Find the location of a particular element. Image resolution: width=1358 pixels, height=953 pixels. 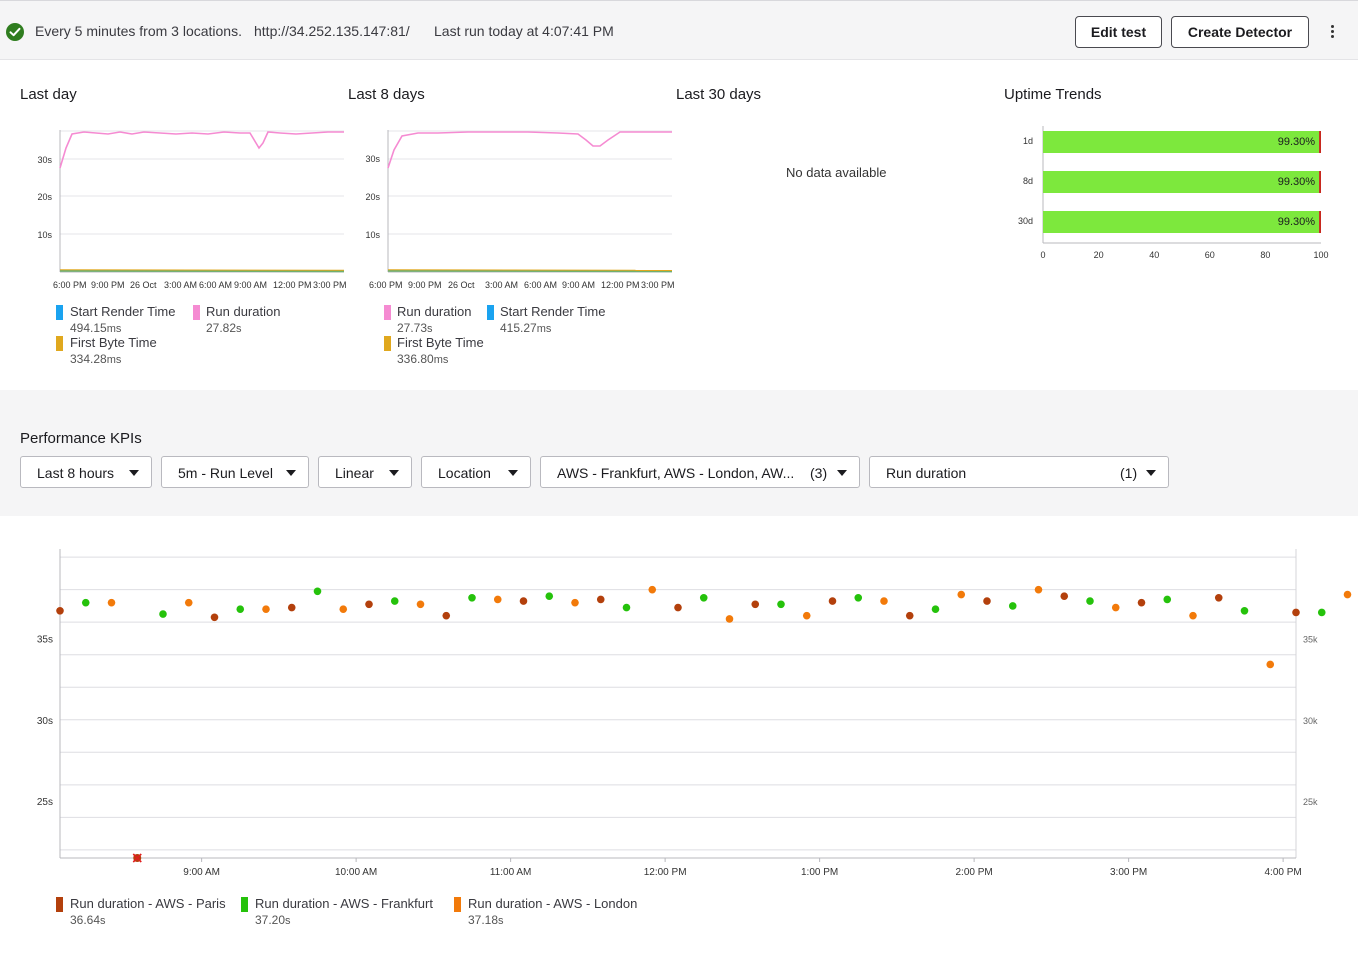

x-tick-label: 9:00 AM is located at coordinates (201, 872).